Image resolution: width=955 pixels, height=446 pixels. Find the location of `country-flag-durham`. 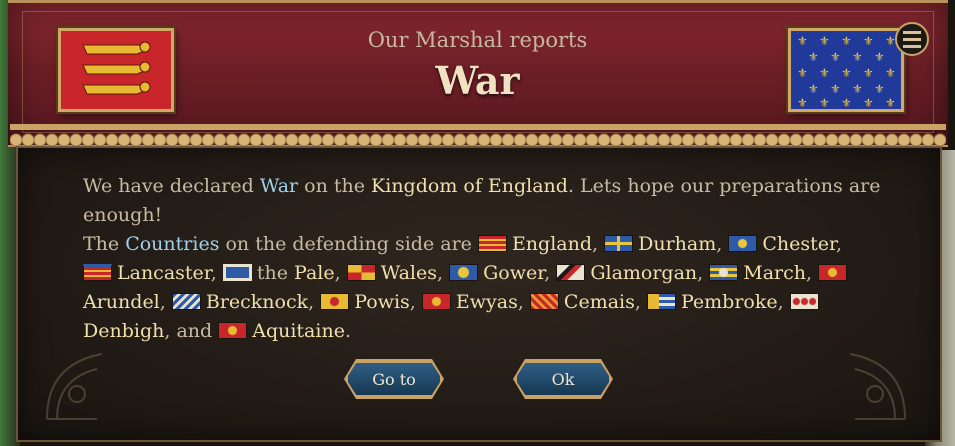

country-flag-durham is located at coordinates (619, 243).